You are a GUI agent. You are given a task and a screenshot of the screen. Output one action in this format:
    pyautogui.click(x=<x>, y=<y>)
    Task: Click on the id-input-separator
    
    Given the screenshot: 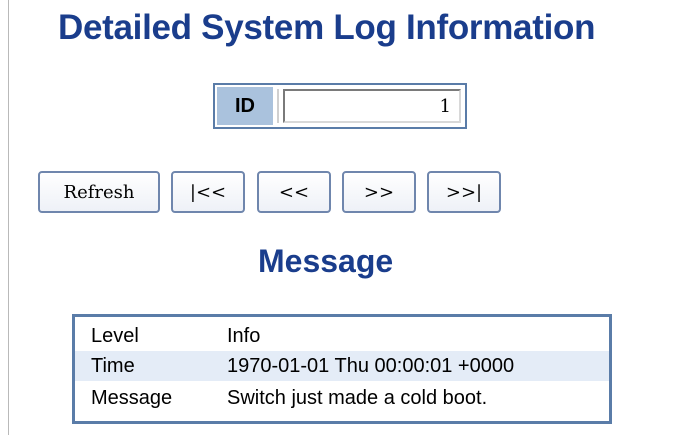 What is the action you would take?
    pyautogui.click(x=278, y=106)
    